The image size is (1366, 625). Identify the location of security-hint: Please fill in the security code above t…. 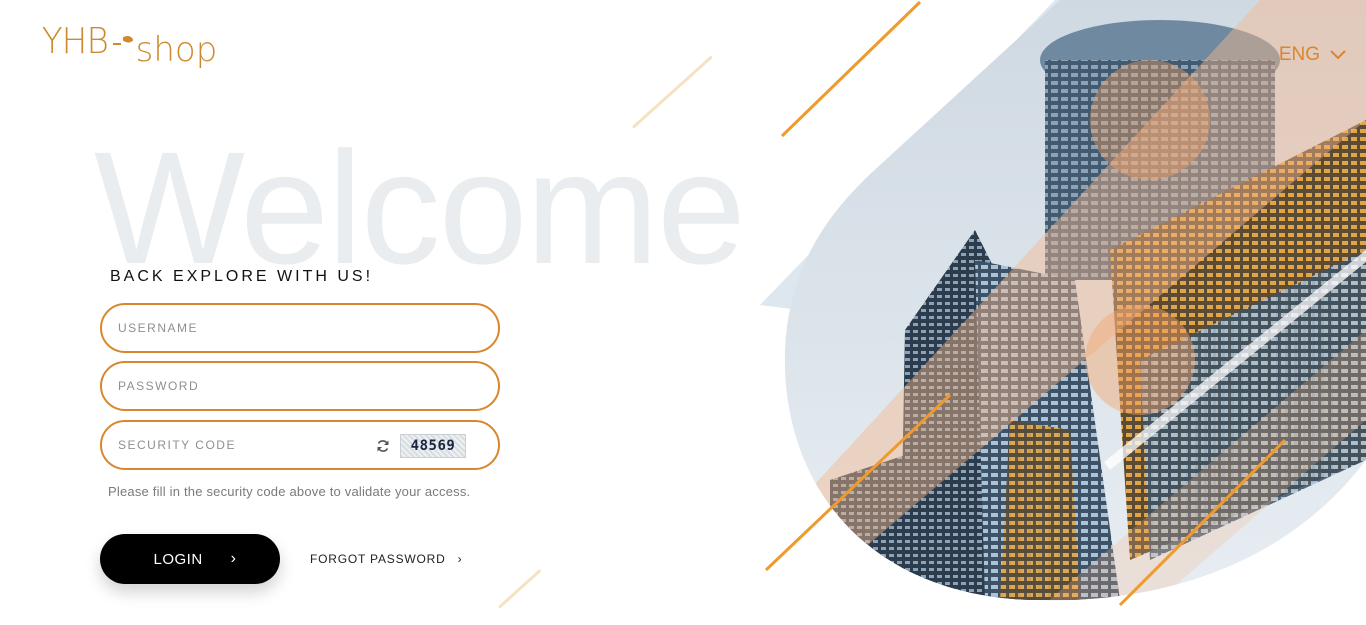
(289, 491).